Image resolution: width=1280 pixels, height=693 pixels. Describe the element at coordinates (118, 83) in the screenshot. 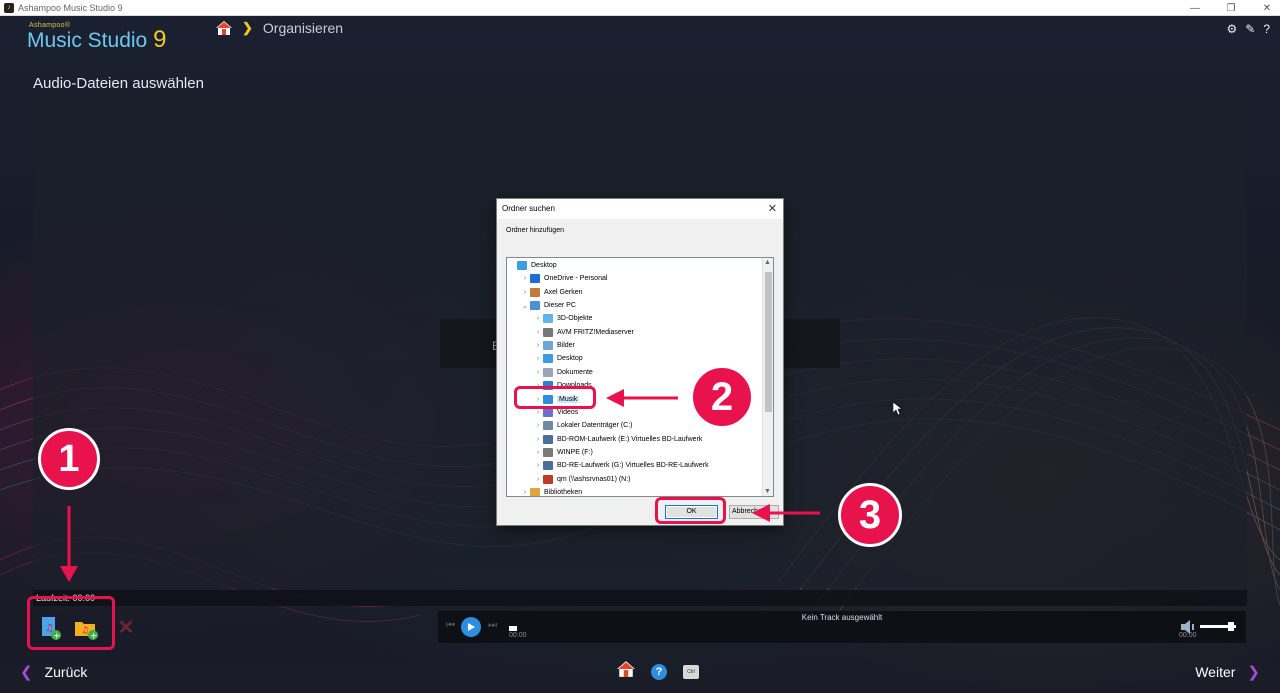

I see `page-title: Audio-Dateien auswählen` at that location.